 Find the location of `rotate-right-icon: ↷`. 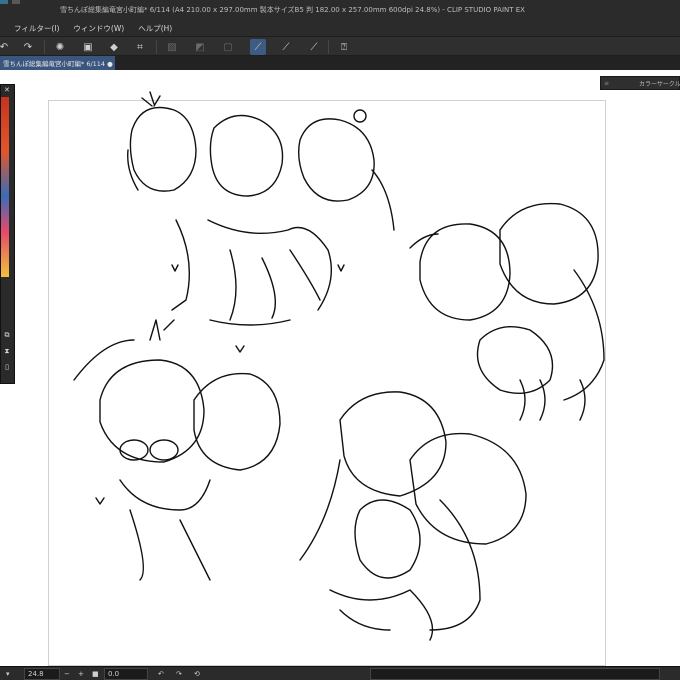

rotate-right-icon: ↷ is located at coordinates (179, 674).